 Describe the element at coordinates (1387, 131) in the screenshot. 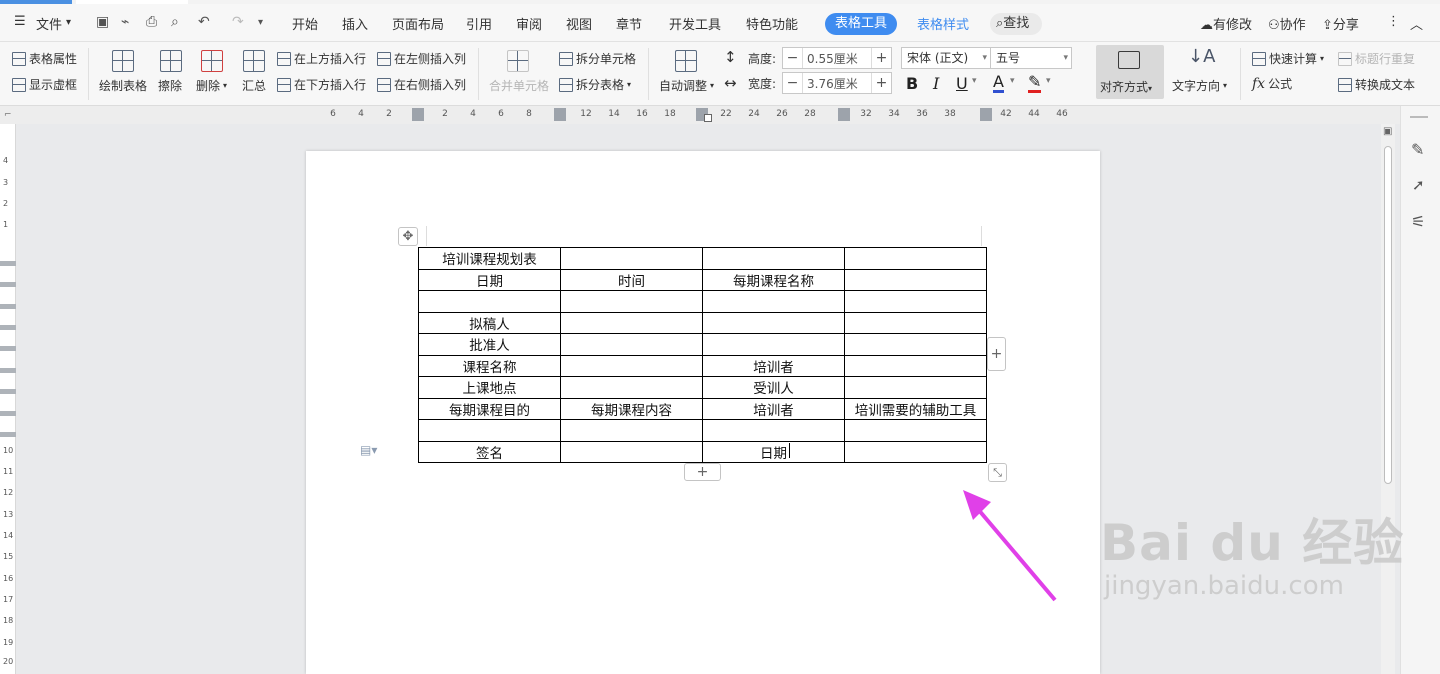

I see `scroll-top-icon: ▣` at that location.